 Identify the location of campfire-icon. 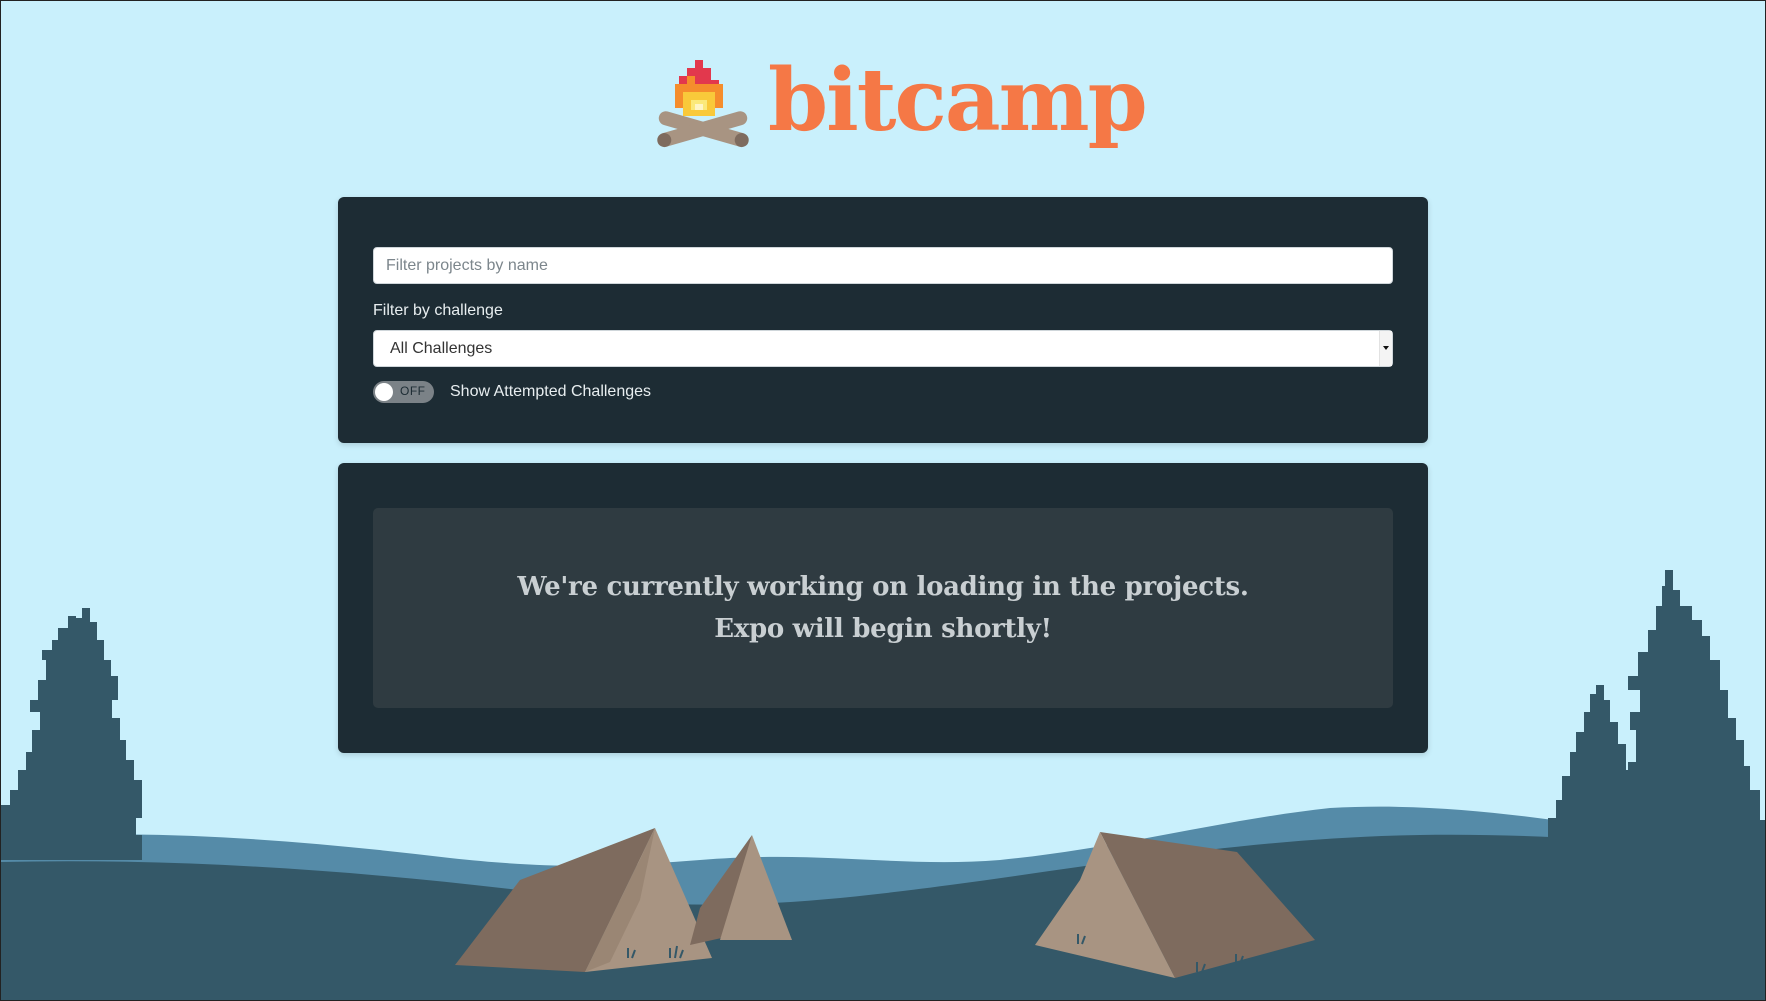
(703, 103).